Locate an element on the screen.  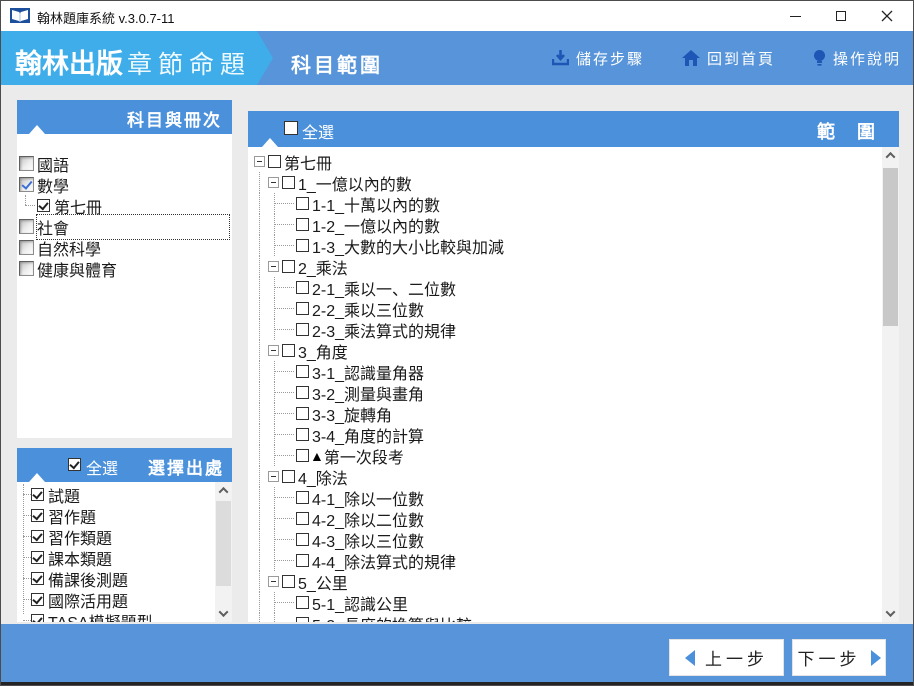
sources-select-all-checkbox is located at coordinates (74, 464).